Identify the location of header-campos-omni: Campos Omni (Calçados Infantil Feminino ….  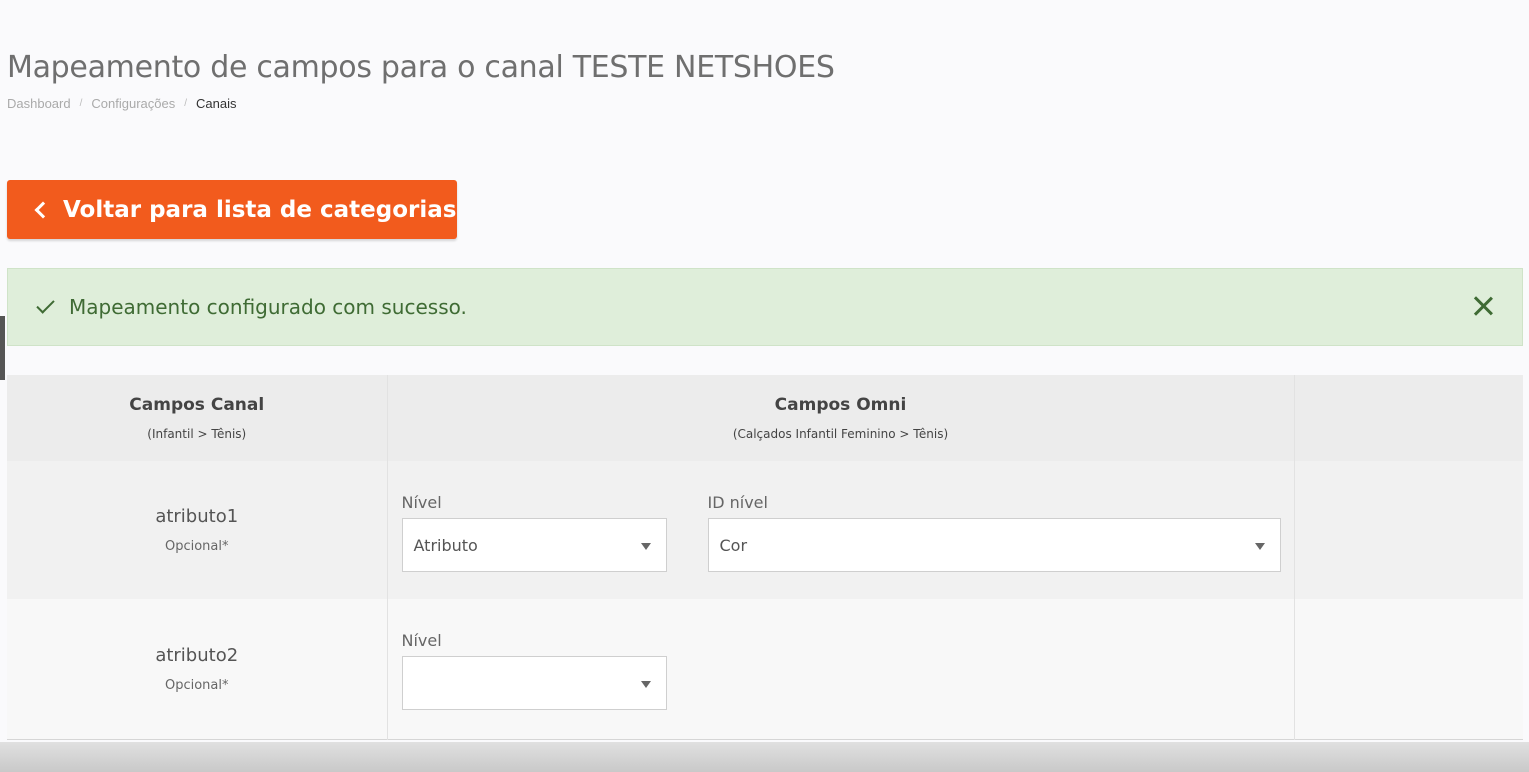
(841, 418).